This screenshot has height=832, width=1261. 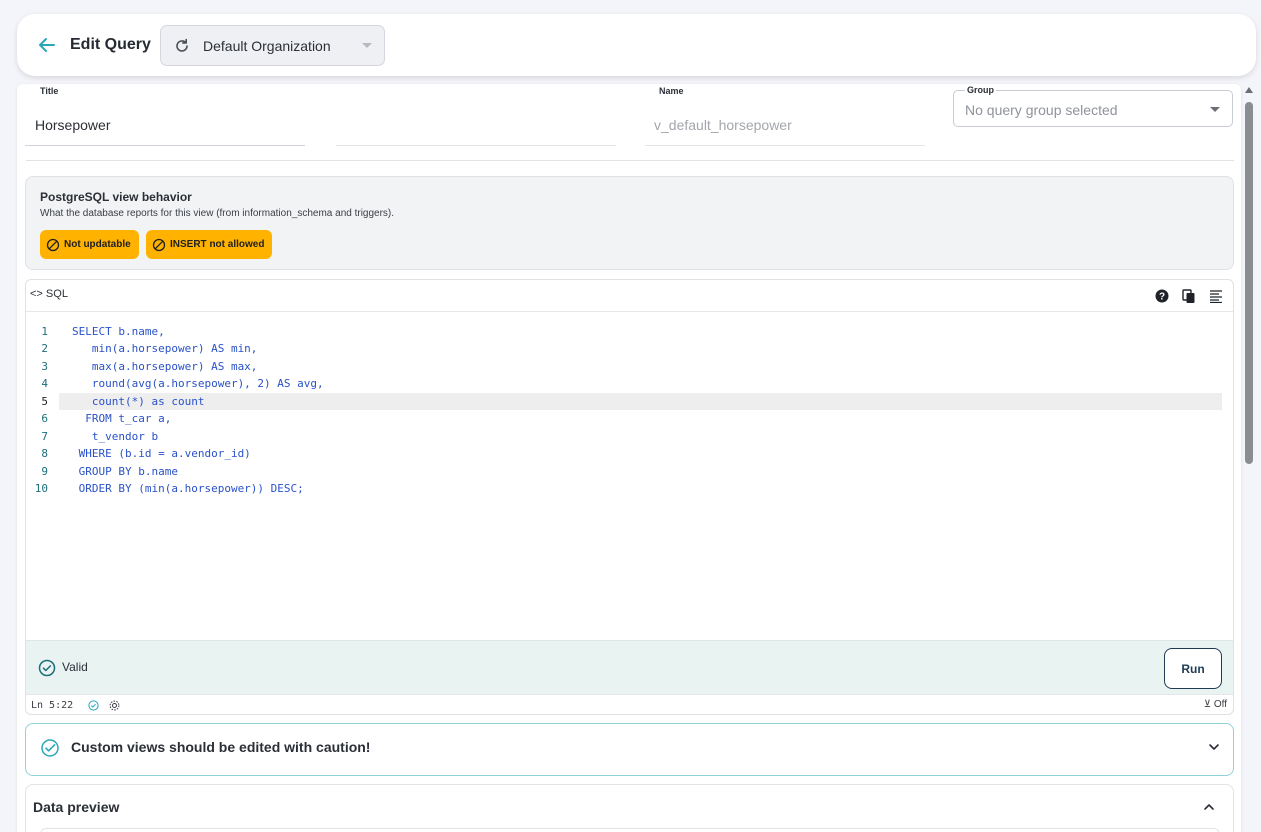 What do you see at coordinates (44, 401) in the screenshot?
I see `line-number: 5` at bounding box center [44, 401].